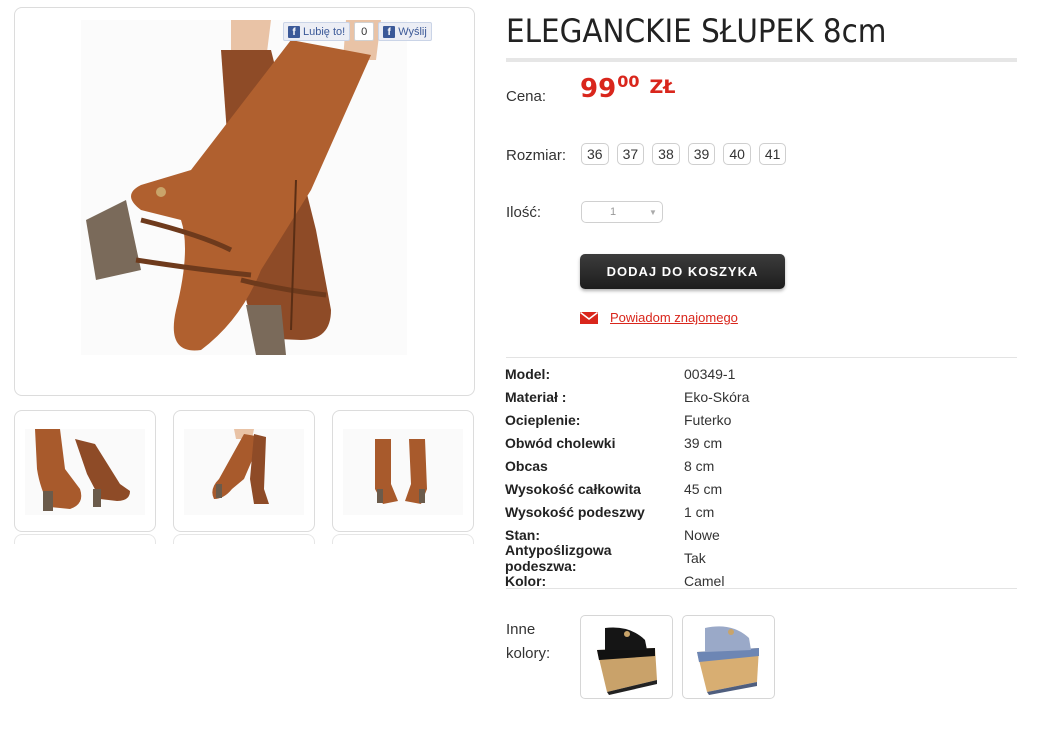 The height and width of the screenshot is (747, 1057). I want to click on color-variant-black, so click(626, 657).